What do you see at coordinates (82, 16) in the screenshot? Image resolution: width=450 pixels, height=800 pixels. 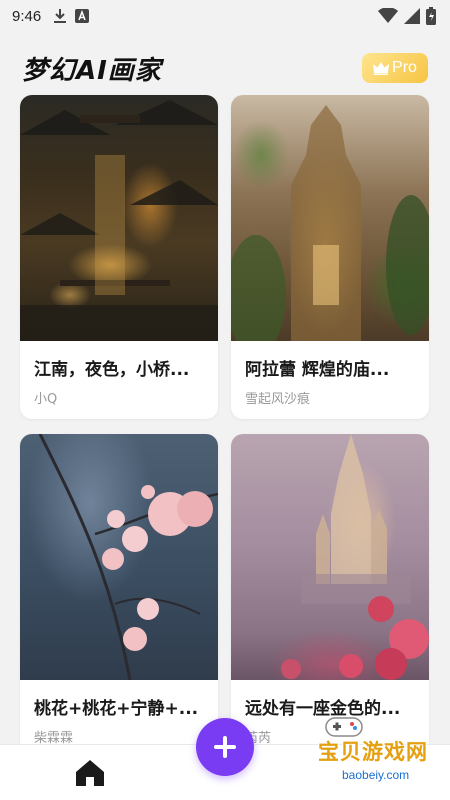 I see `app-notification-icon` at bounding box center [82, 16].